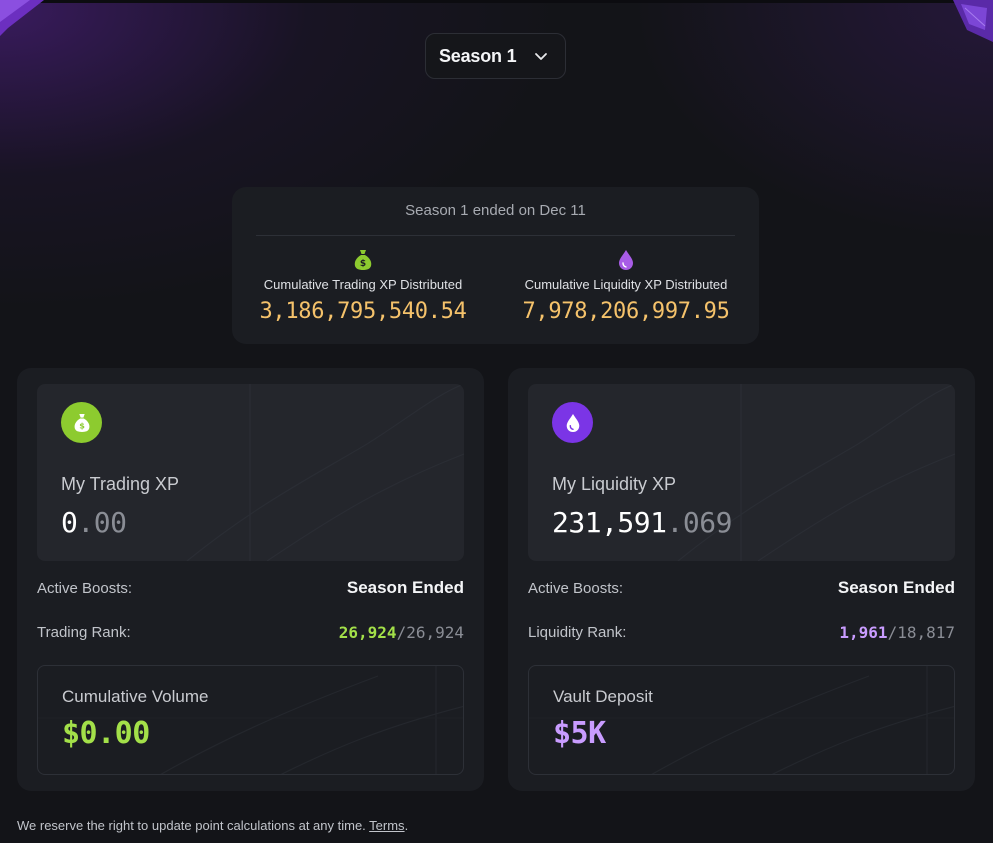  I want to click on trading-xp-label: My Trading XP, so click(120, 484).